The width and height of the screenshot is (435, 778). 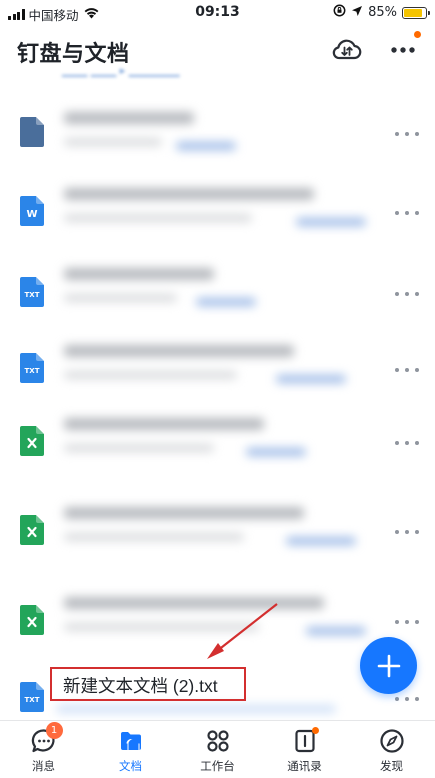 I want to click on battery-icon, so click(x=416, y=12).